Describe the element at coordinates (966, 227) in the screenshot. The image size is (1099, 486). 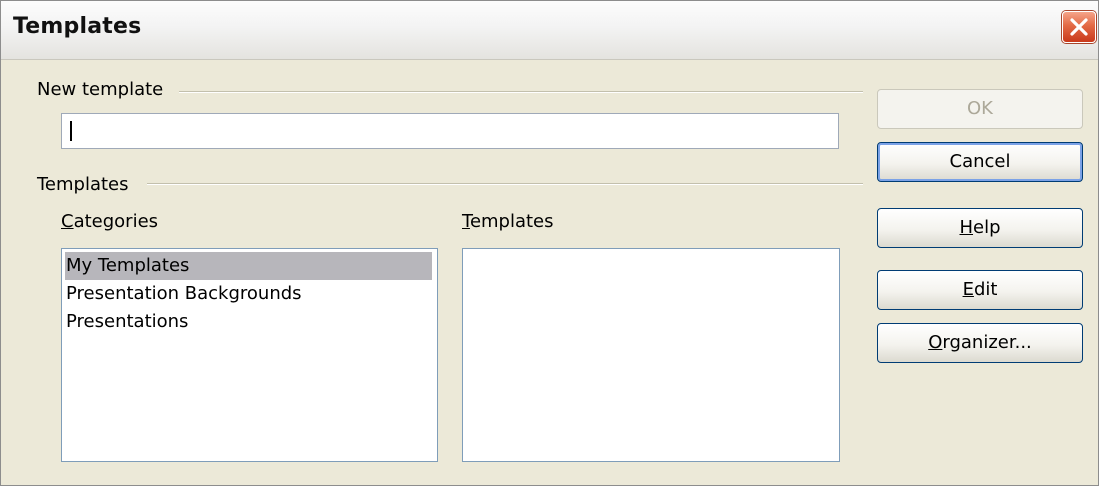
I see `help-mnemonic: H` at that location.